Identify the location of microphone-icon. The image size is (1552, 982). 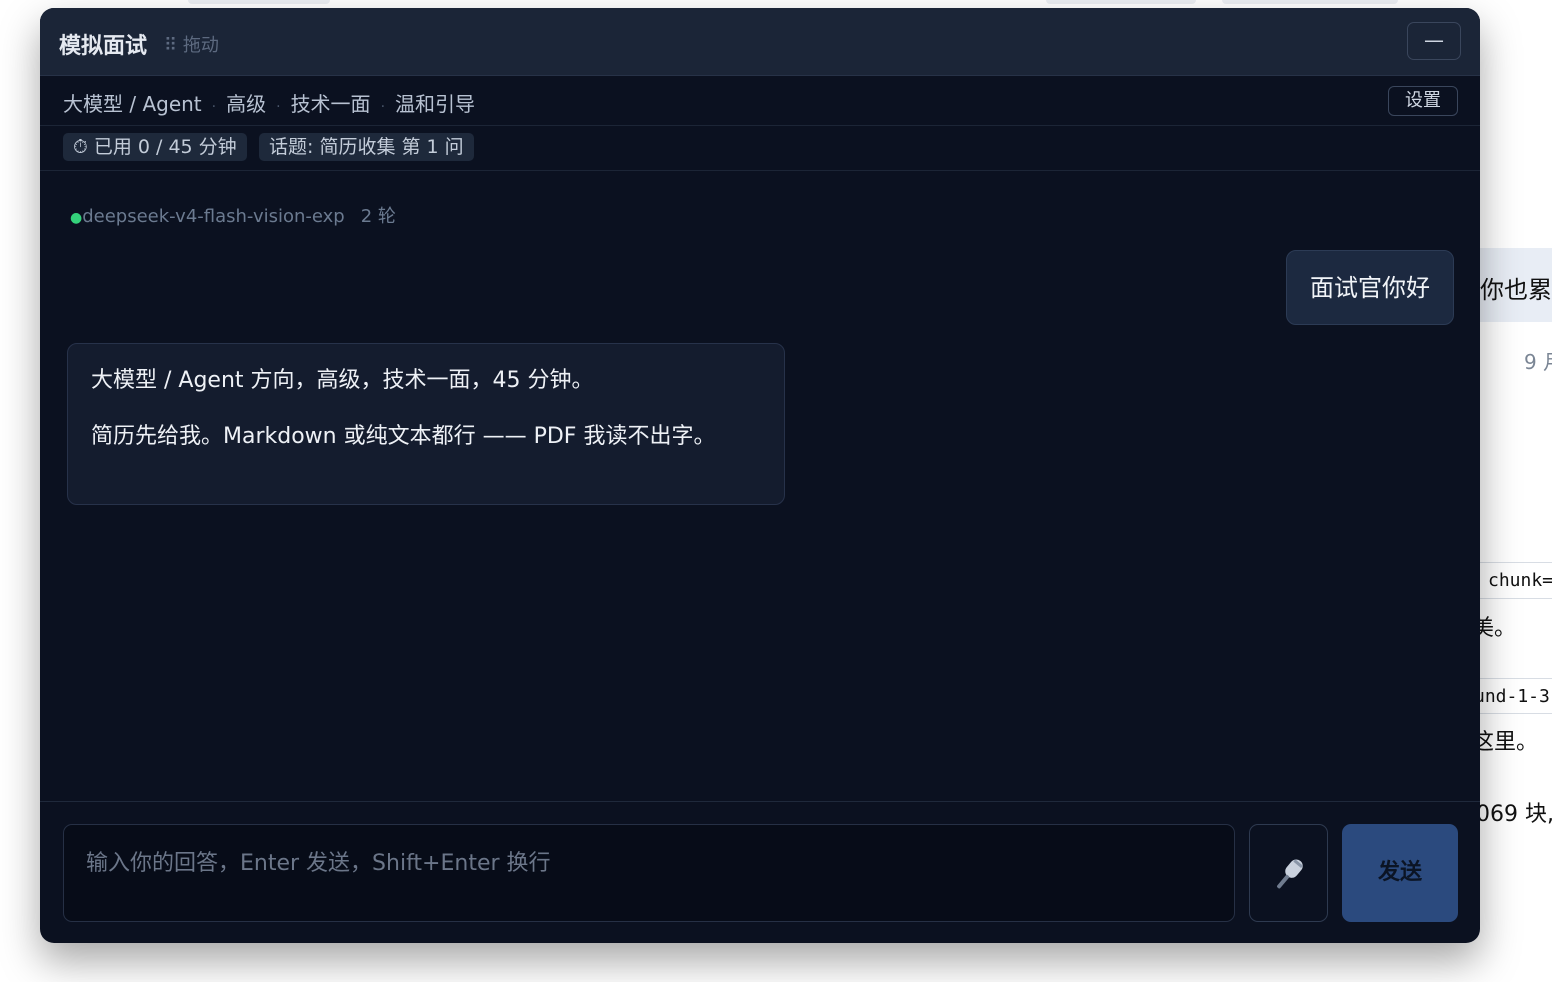
(1290, 874).